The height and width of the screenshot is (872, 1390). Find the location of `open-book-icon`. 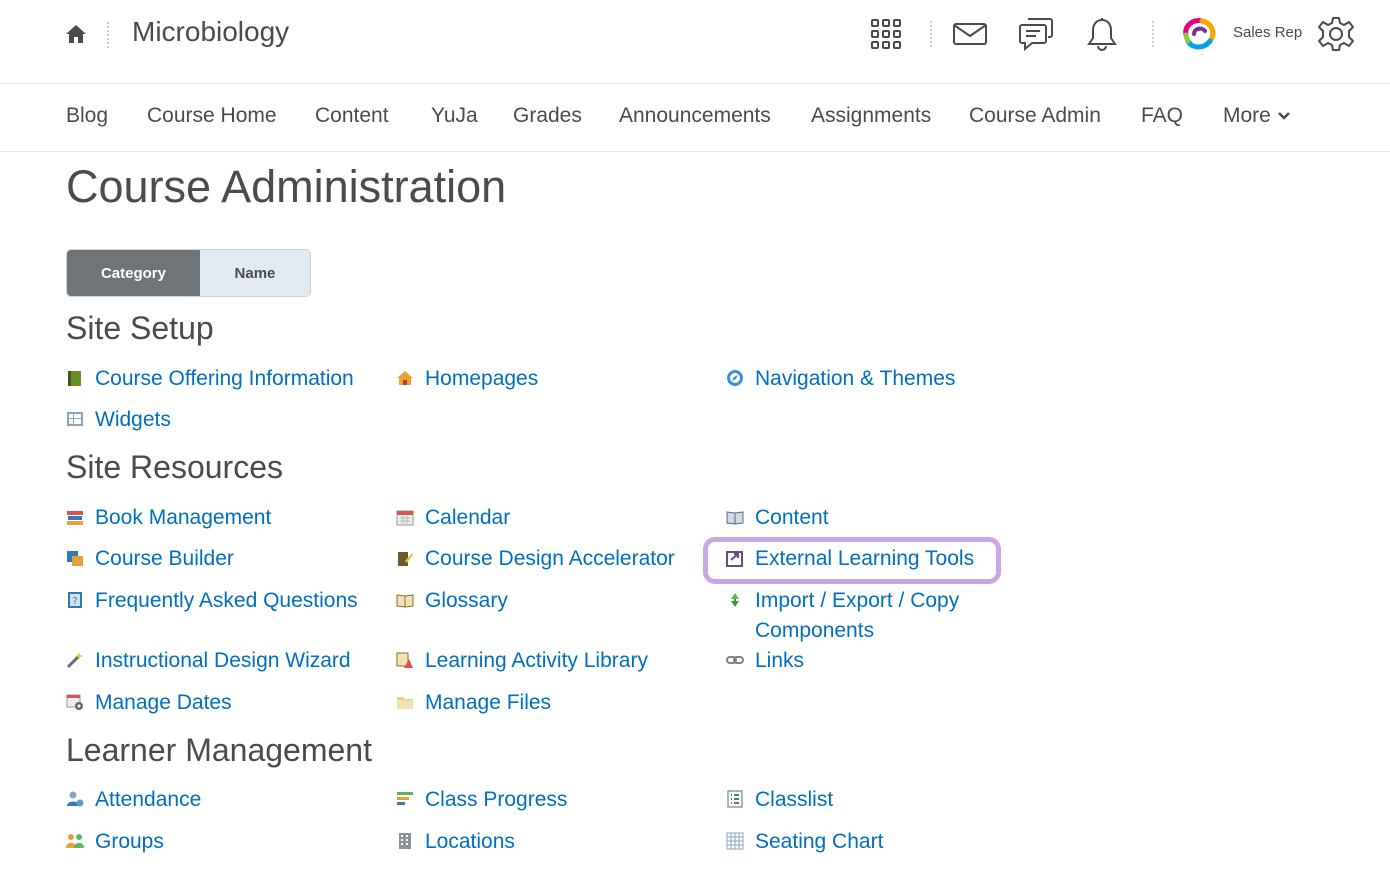

open-book-icon is located at coordinates (735, 518).